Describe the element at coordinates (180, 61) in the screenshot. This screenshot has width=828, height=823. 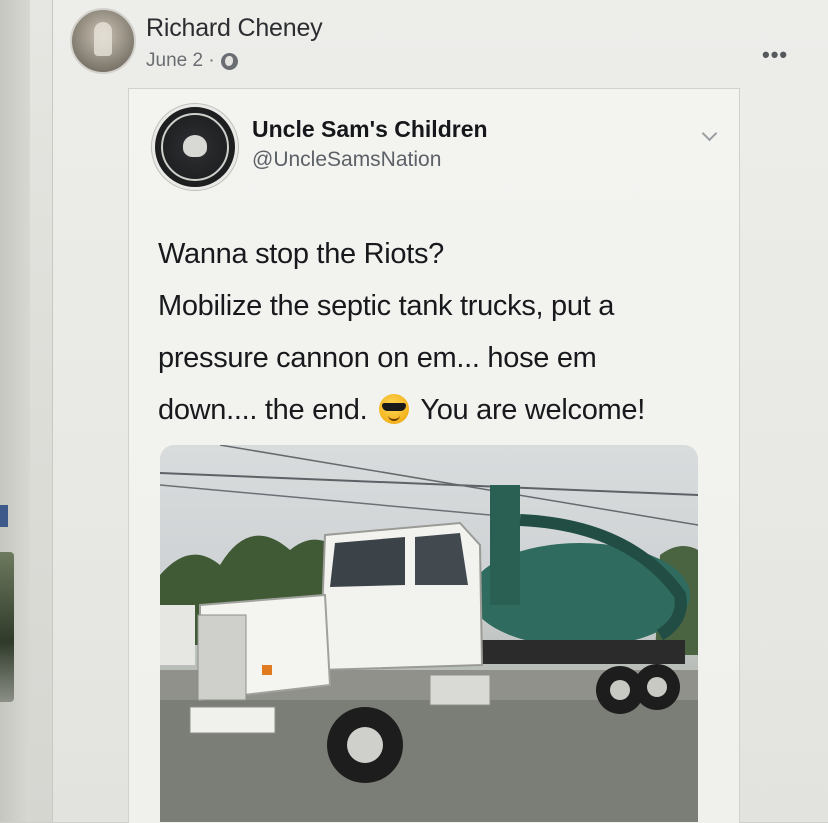
I see `post-date: June 2 ·` at that location.